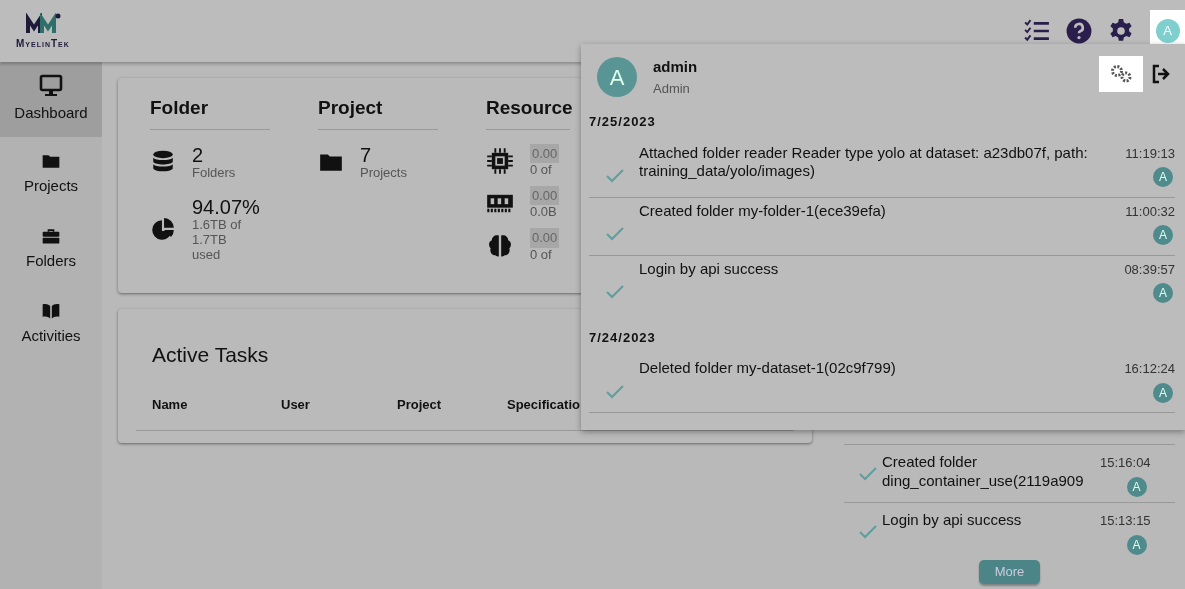 Image resolution: width=1185 pixels, height=589 pixels. I want to click on stat-label: Projects, so click(383, 173).